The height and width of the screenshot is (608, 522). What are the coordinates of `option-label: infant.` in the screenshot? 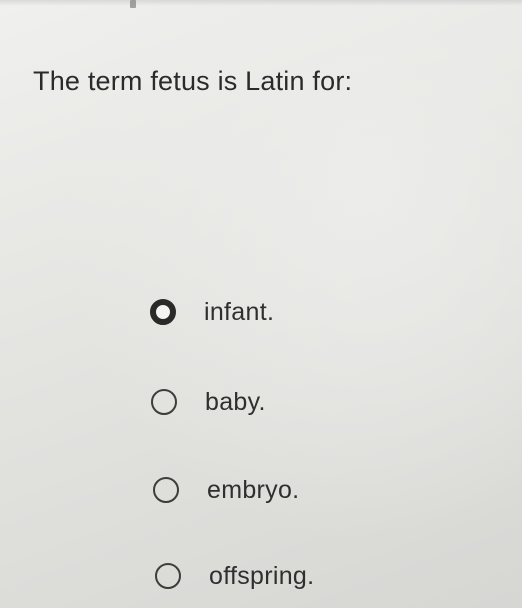 It's located at (239, 311).